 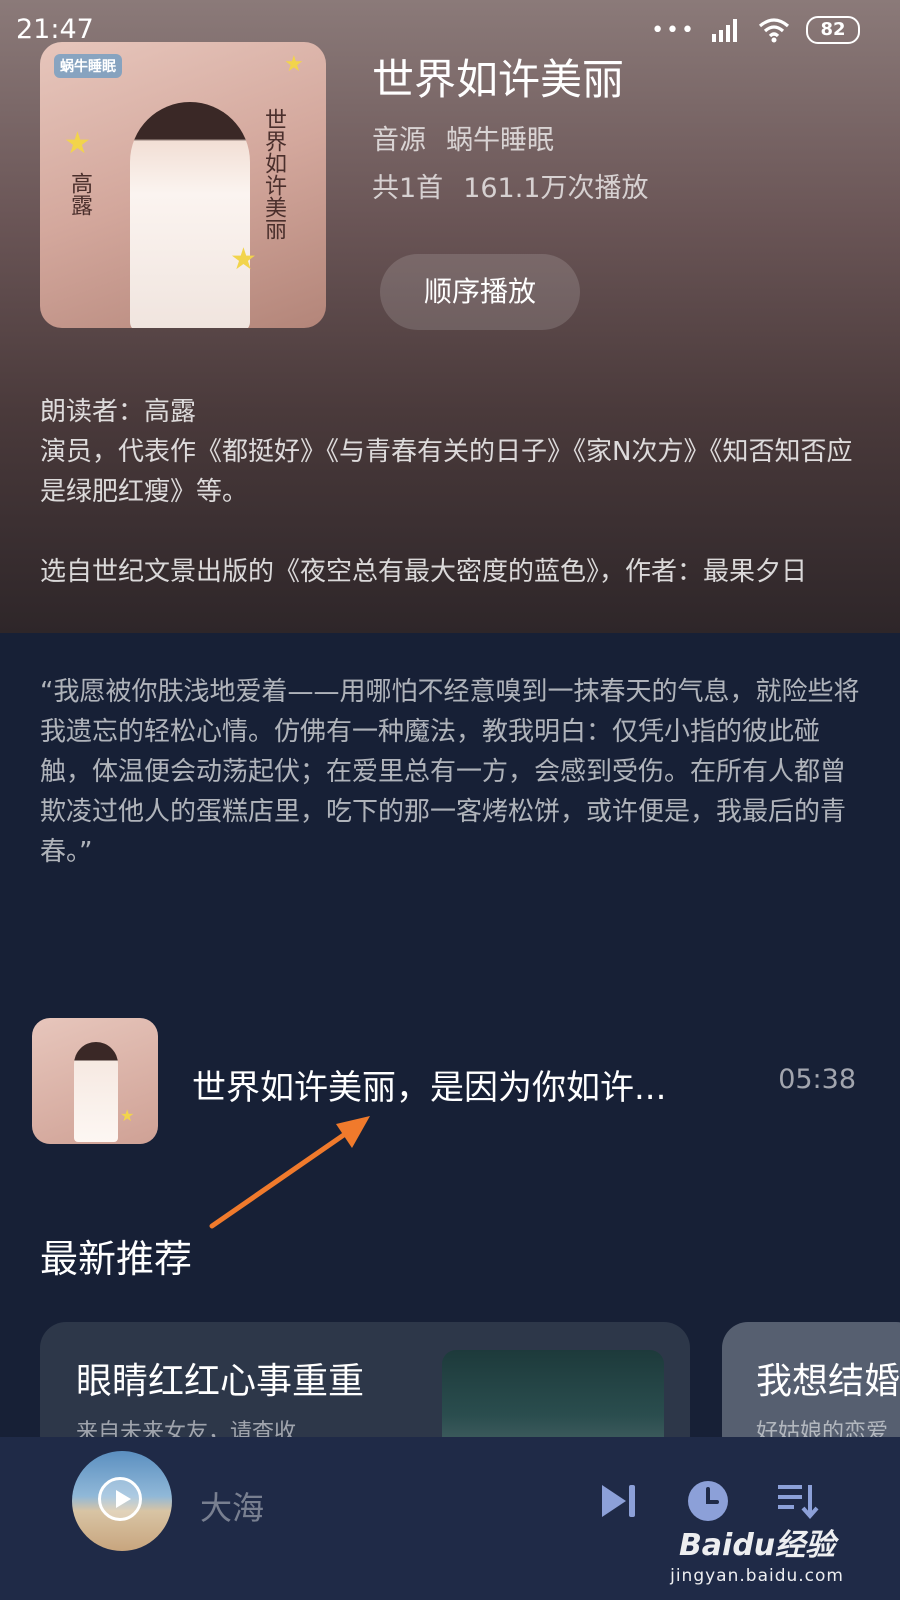 I want to click on recommend-card-title: 眼睛红红心事重重, so click(x=220, y=1381).